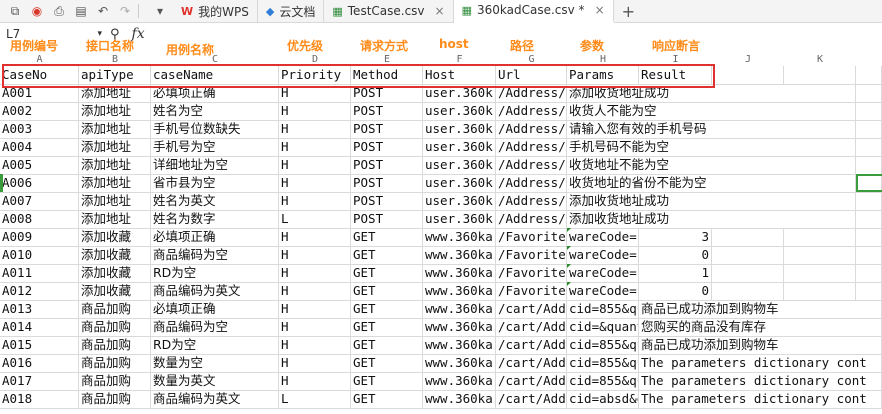 Image resolution: width=882 pixels, height=414 pixels. Describe the element at coordinates (459, 75) in the screenshot. I see `header-cell: Host` at that location.